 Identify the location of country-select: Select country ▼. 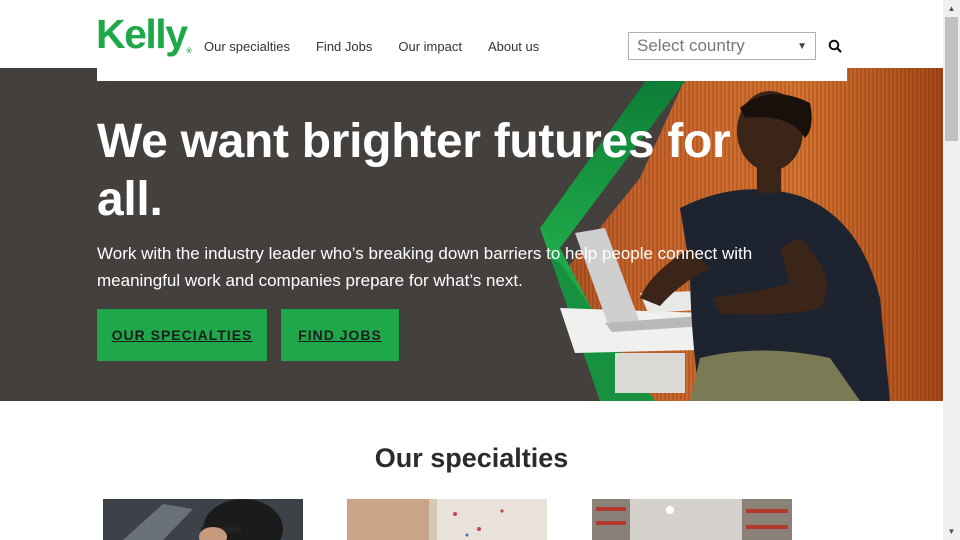
(722, 46).